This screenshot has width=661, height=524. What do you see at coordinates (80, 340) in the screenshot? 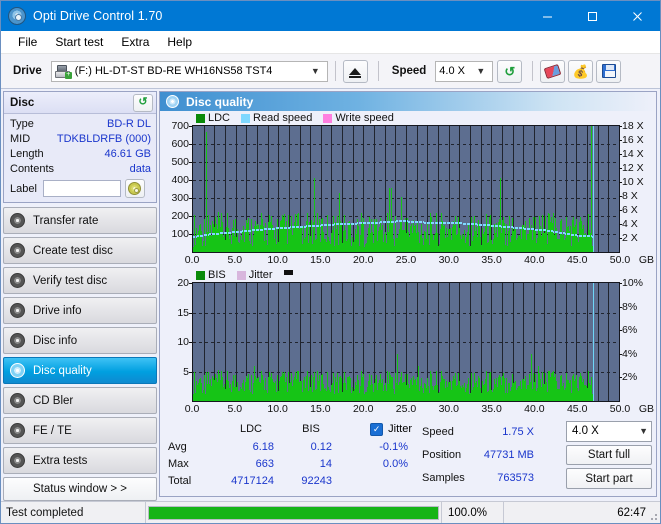
I see `sidebar-item-disc-info: Disc info` at bounding box center [80, 340].